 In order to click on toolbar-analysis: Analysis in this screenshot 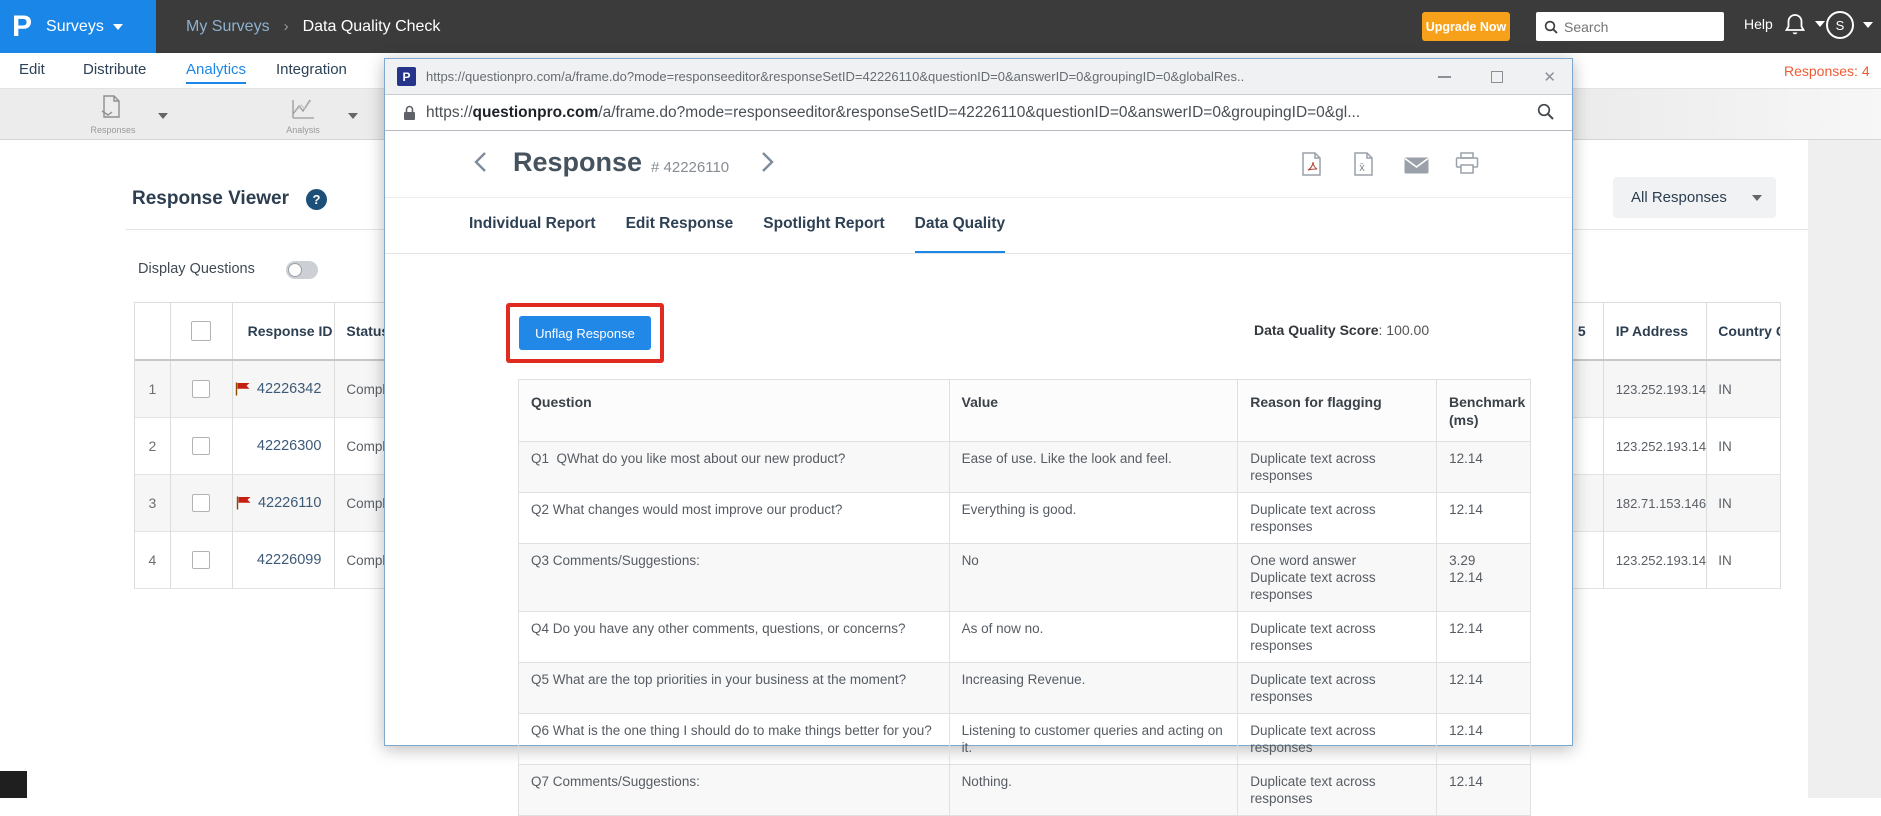, I will do `click(303, 115)`.